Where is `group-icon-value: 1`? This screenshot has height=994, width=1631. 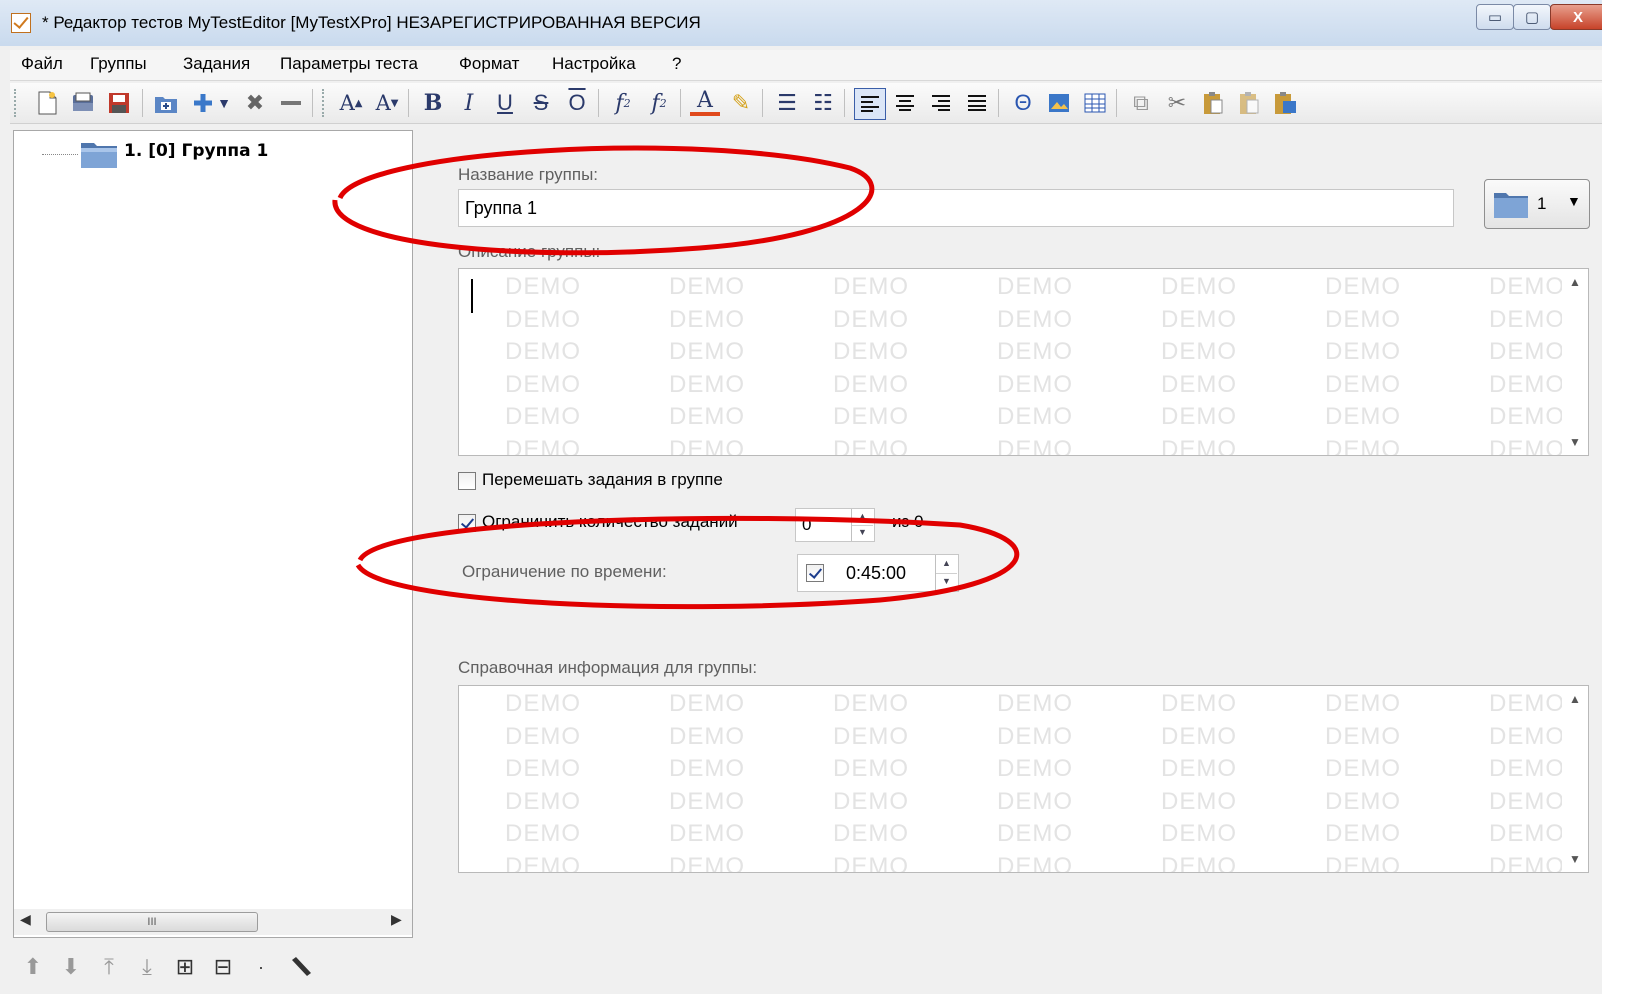
group-icon-value: 1 is located at coordinates (1542, 203).